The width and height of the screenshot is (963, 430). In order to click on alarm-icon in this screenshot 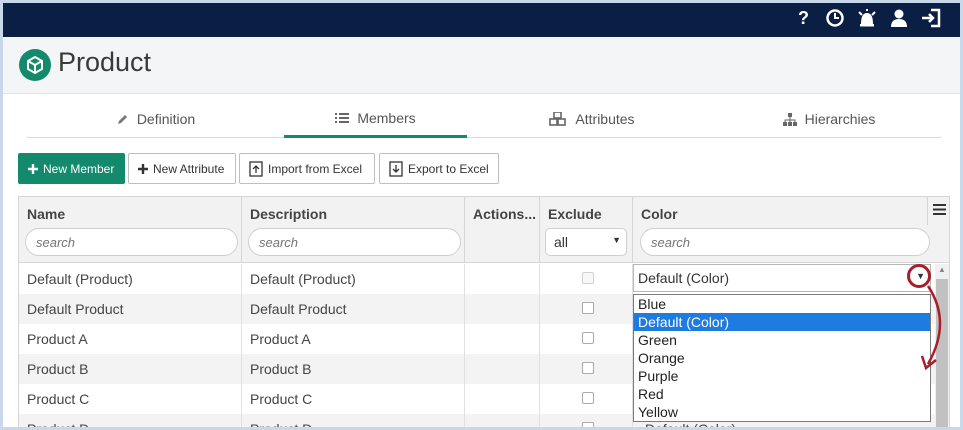, I will do `click(867, 18)`.